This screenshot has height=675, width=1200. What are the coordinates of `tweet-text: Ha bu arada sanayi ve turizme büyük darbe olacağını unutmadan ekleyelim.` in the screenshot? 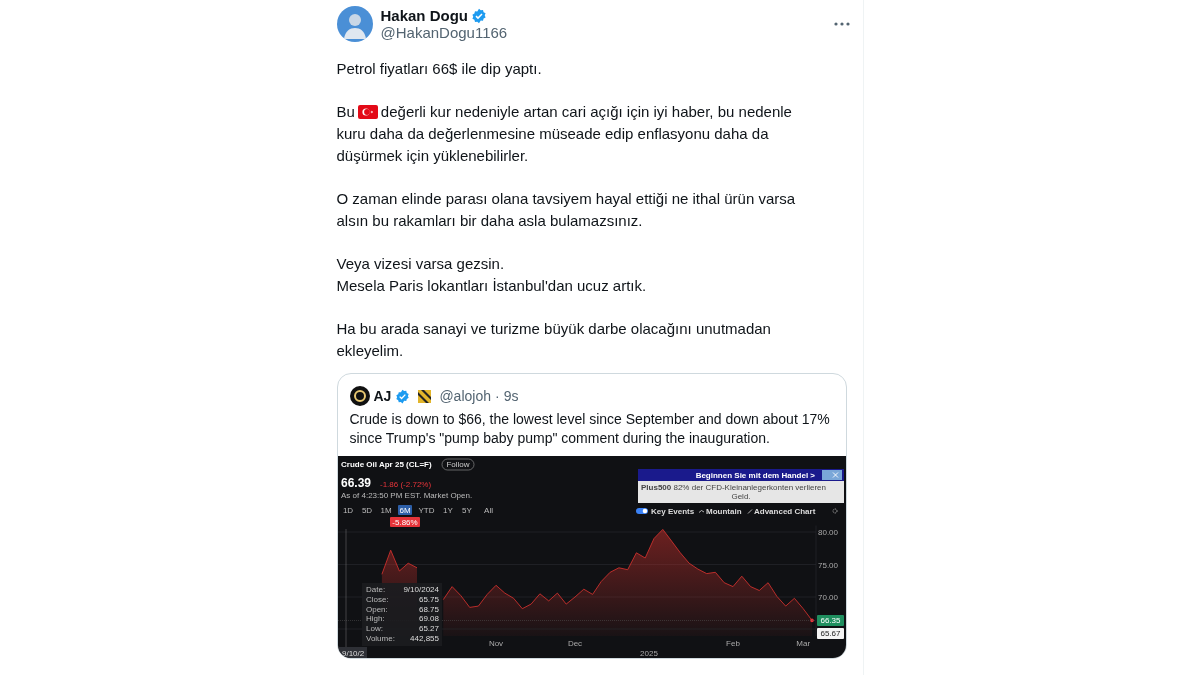 It's located at (554, 340).